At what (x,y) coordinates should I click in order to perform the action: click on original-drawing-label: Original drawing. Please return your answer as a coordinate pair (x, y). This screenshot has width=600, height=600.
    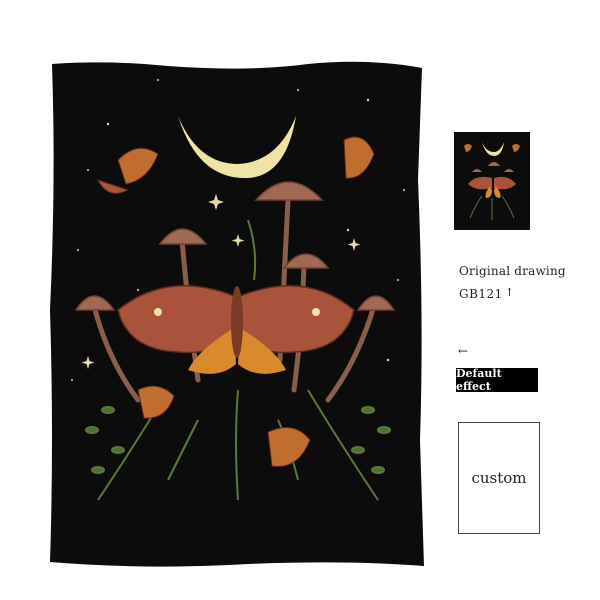
    Looking at the image, I should click on (512, 271).